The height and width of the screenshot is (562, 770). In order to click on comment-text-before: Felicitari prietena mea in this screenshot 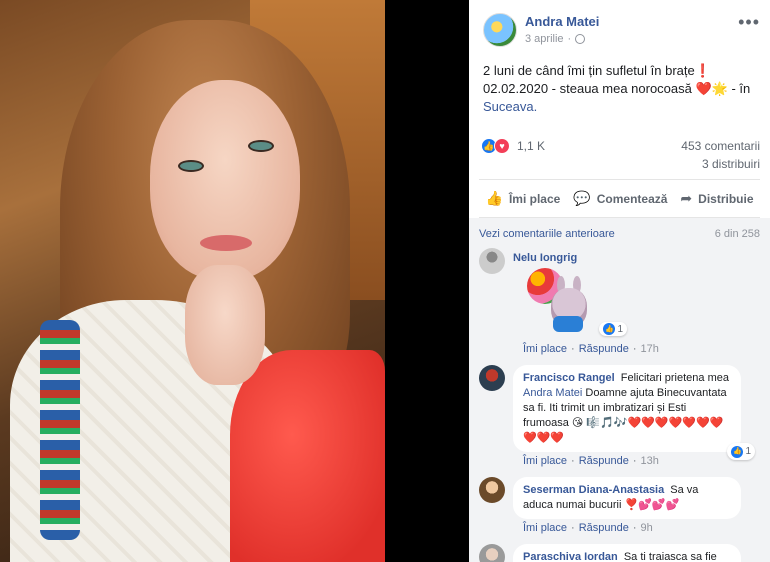, I will do `click(674, 378)`.